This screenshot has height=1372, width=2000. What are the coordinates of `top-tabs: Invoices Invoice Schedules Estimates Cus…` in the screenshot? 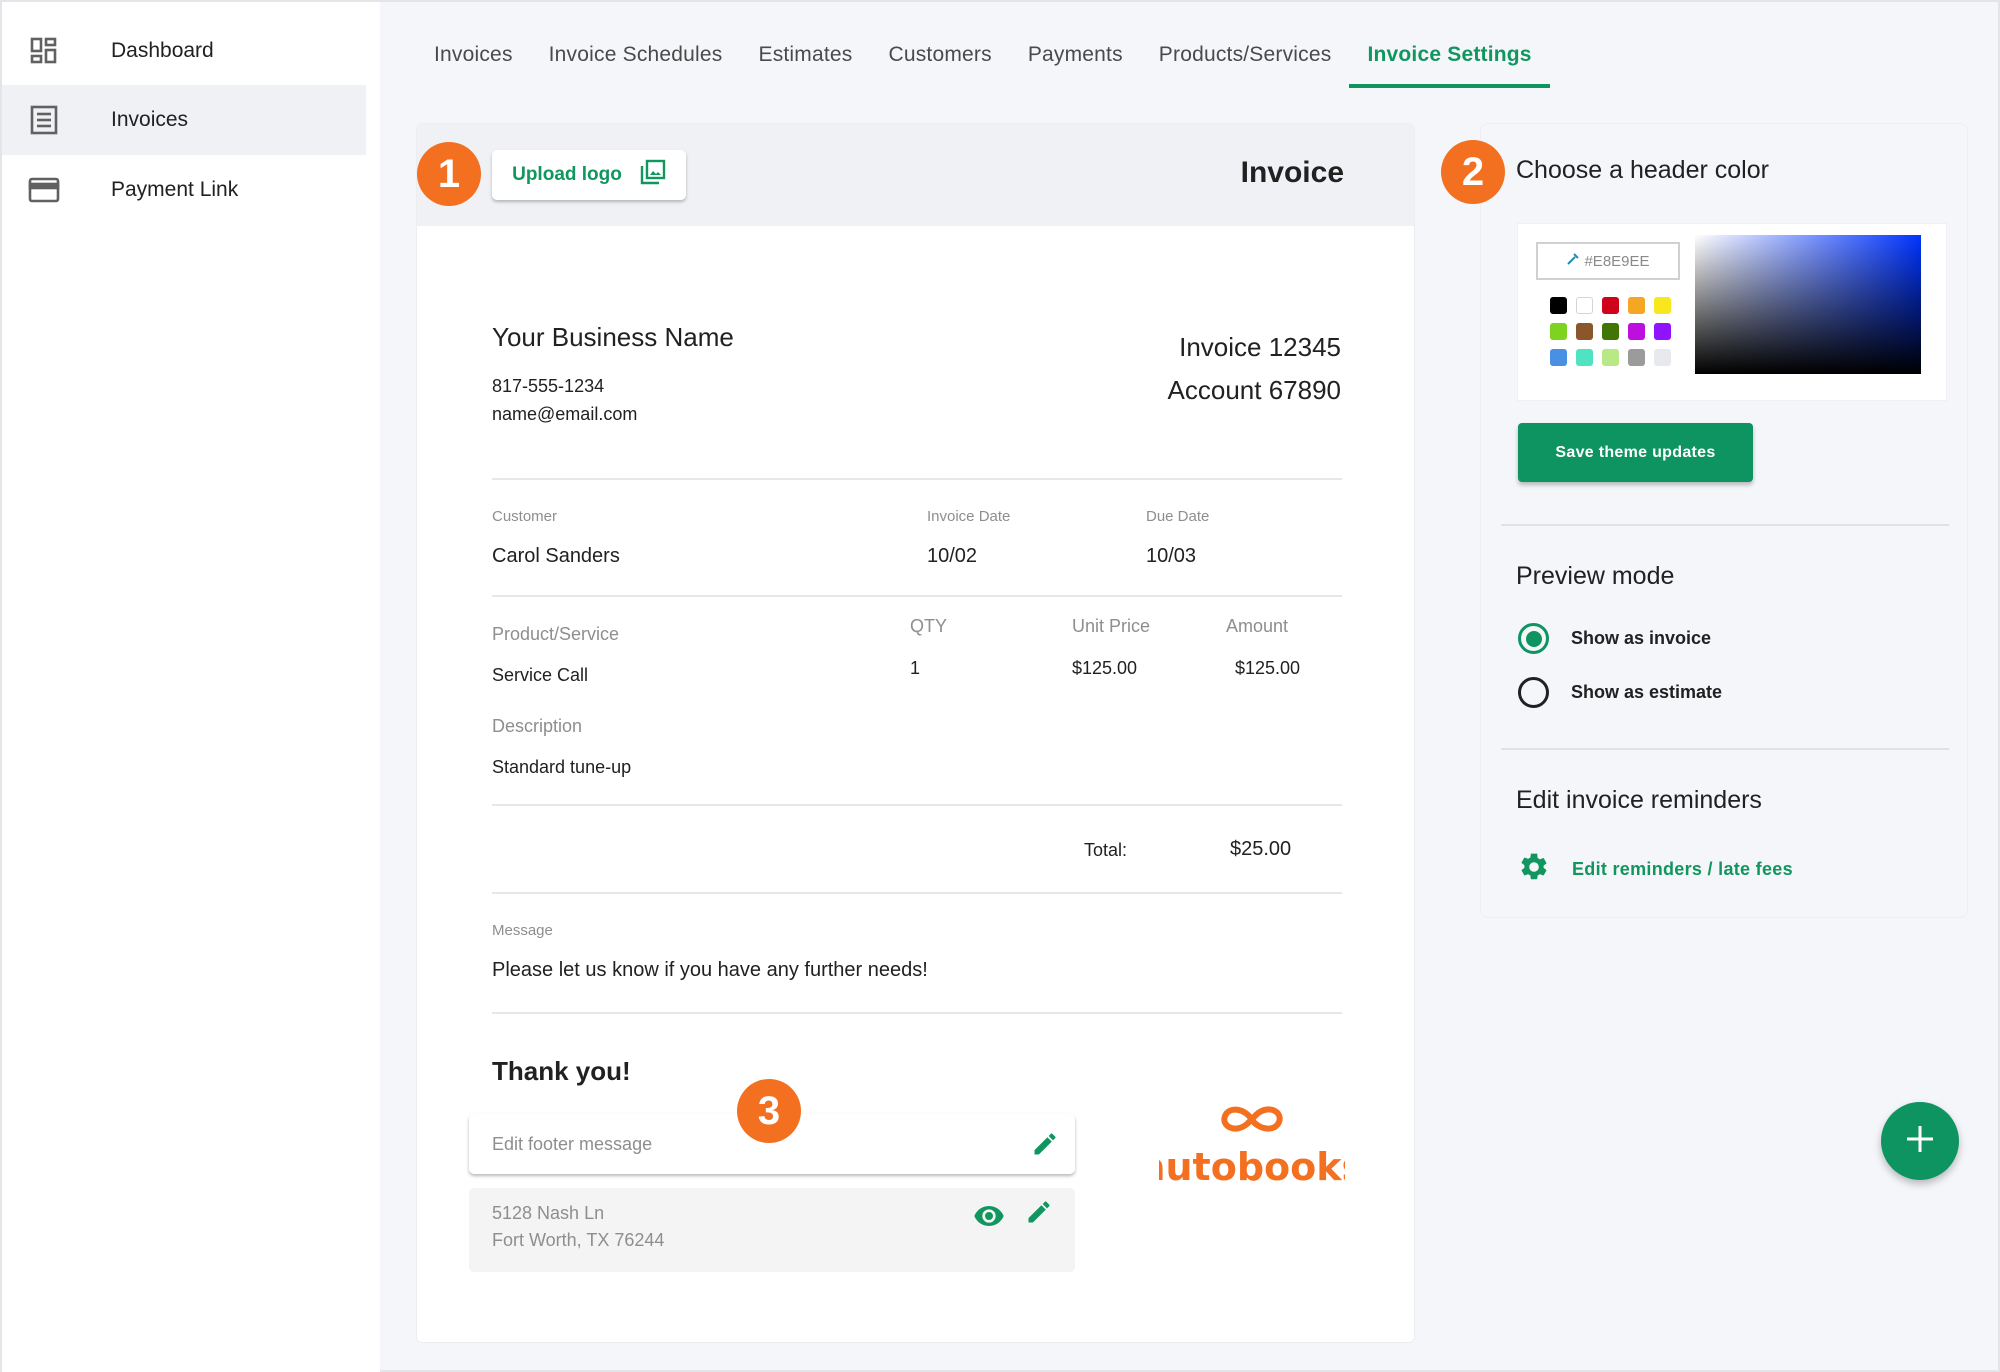 It's located at (983, 55).